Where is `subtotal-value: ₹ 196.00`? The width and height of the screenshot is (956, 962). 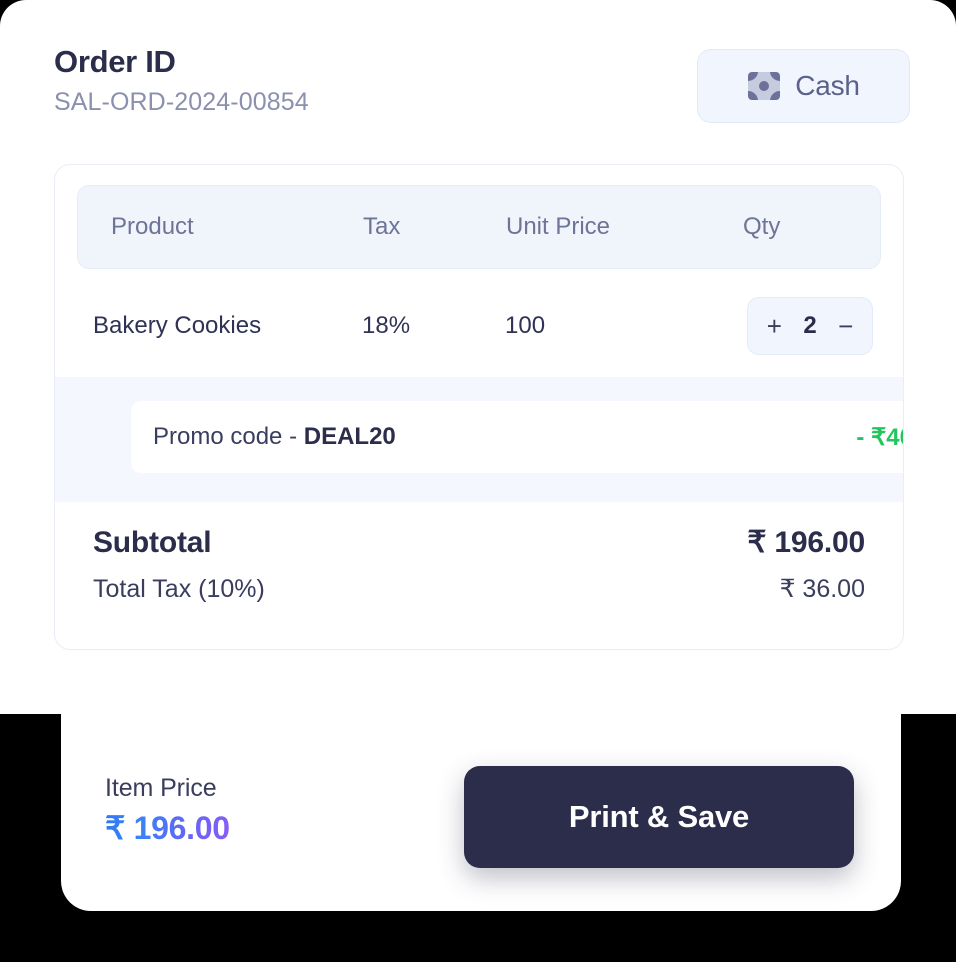
subtotal-value: ₹ 196.00 is located at coordinates (806, 542).